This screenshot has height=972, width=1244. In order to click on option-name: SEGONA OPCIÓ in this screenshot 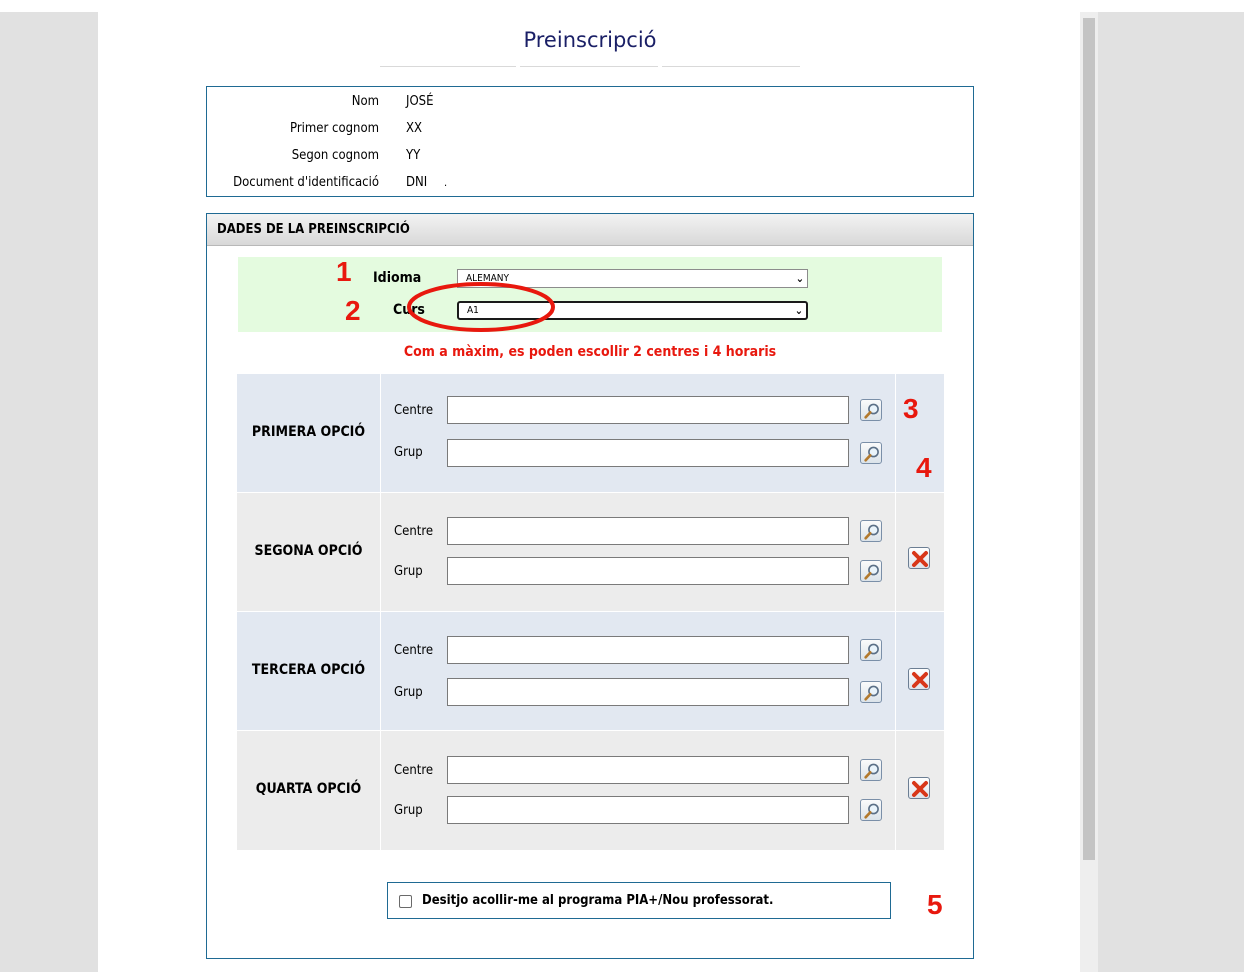, I will do `click(308, 551)`.